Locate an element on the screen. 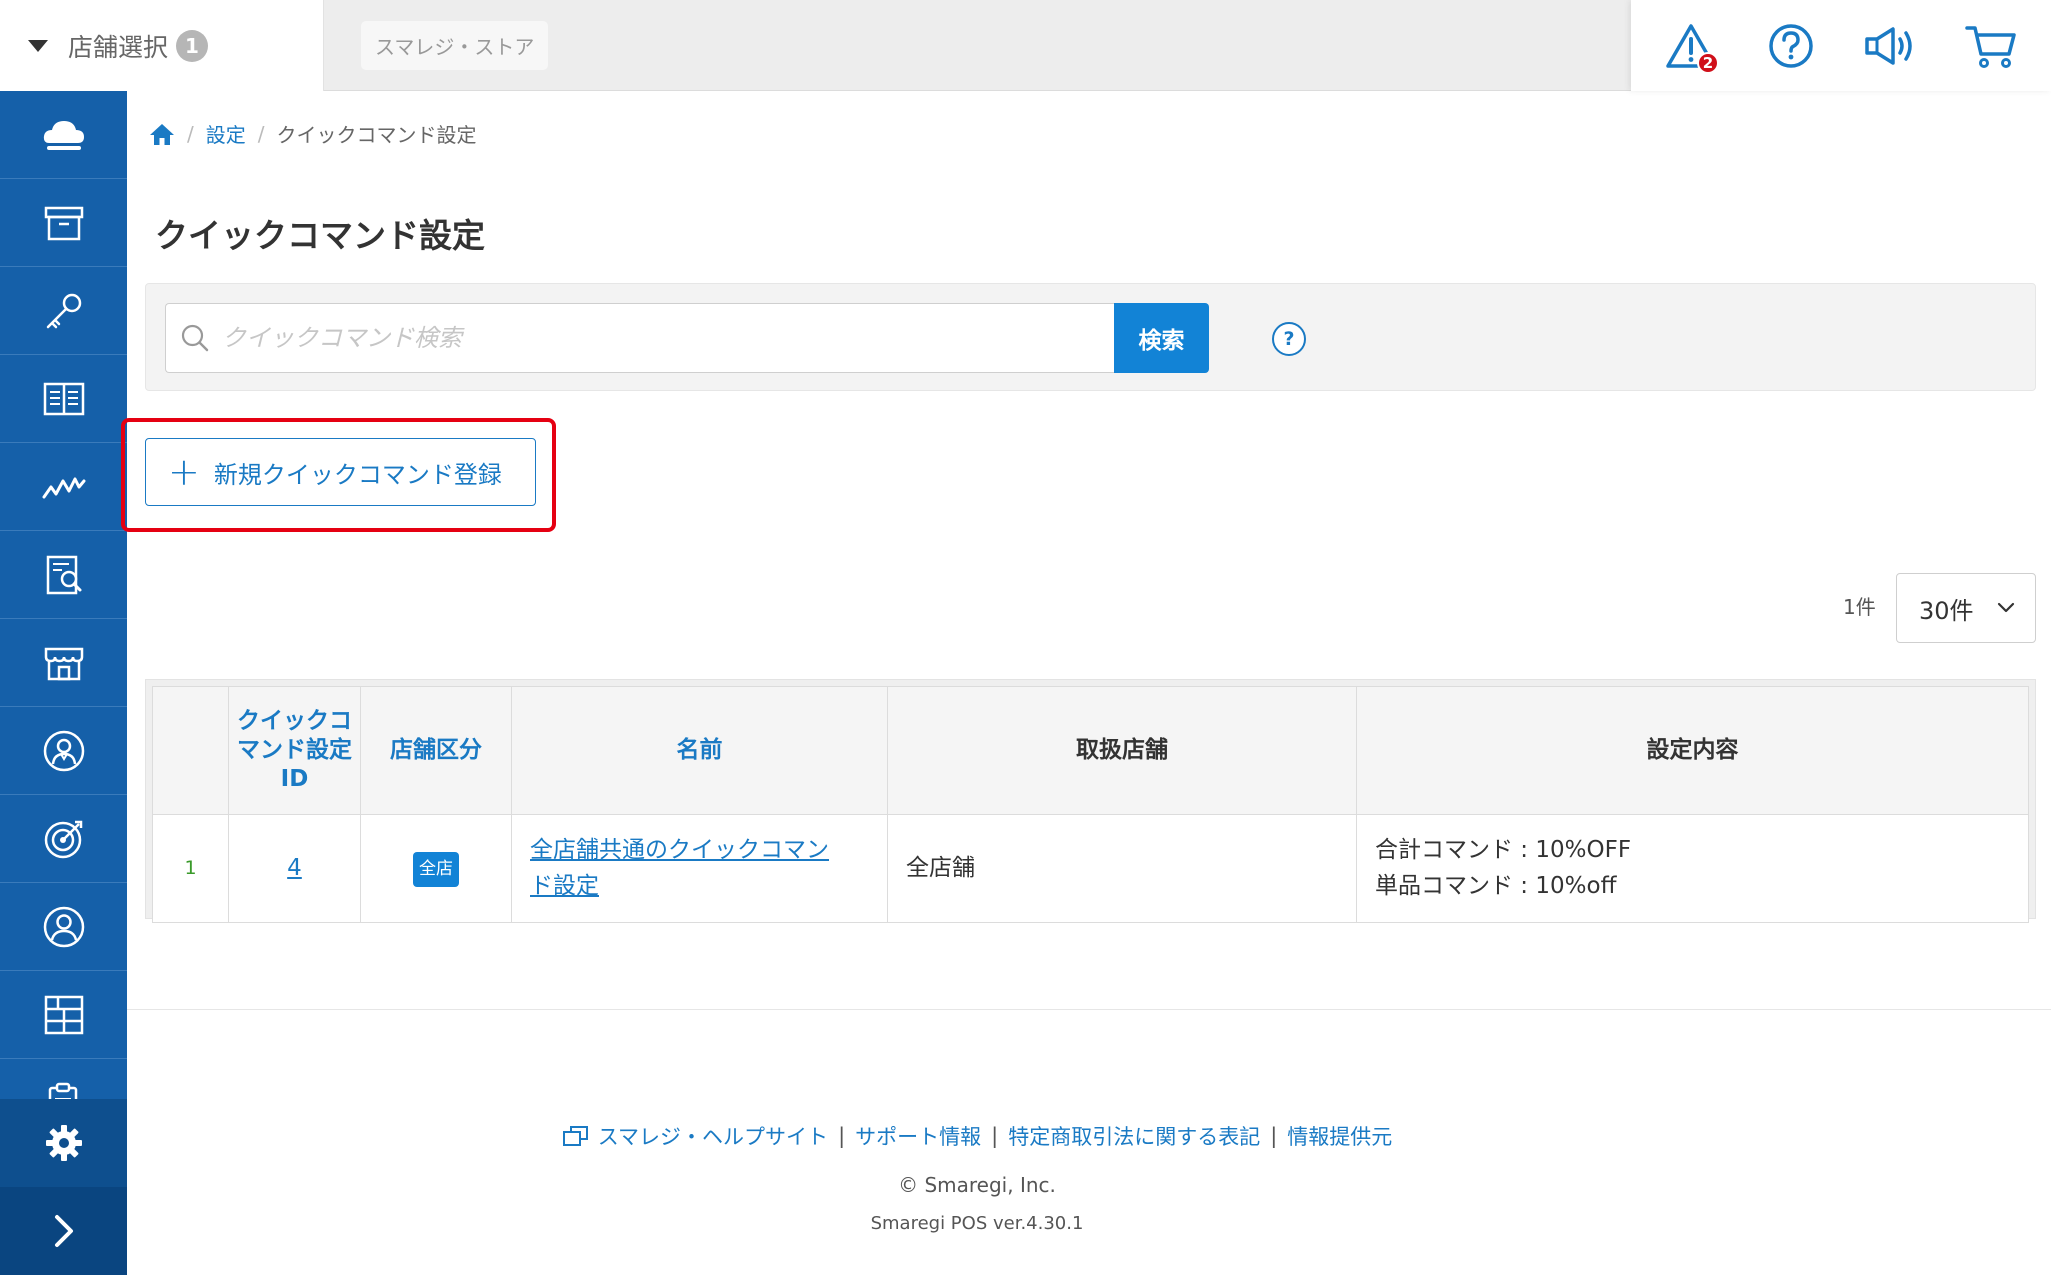 This screenshot has width=2051, height=1275. sidebar-item-inventory is located at coordinates (63, 223).